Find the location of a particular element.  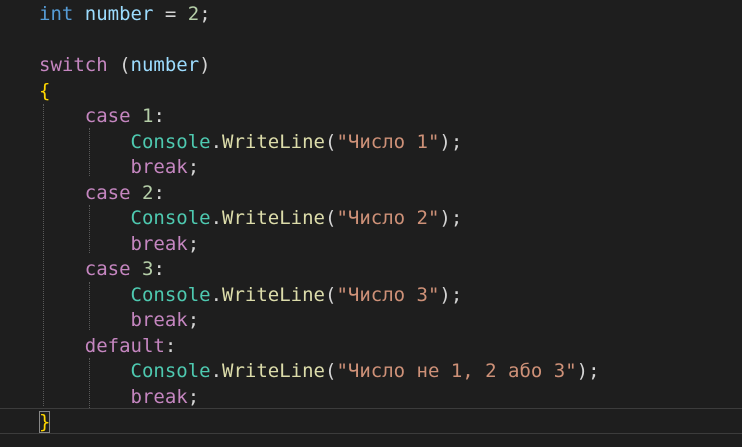

code-line: { is located at coordinates (44, 91).